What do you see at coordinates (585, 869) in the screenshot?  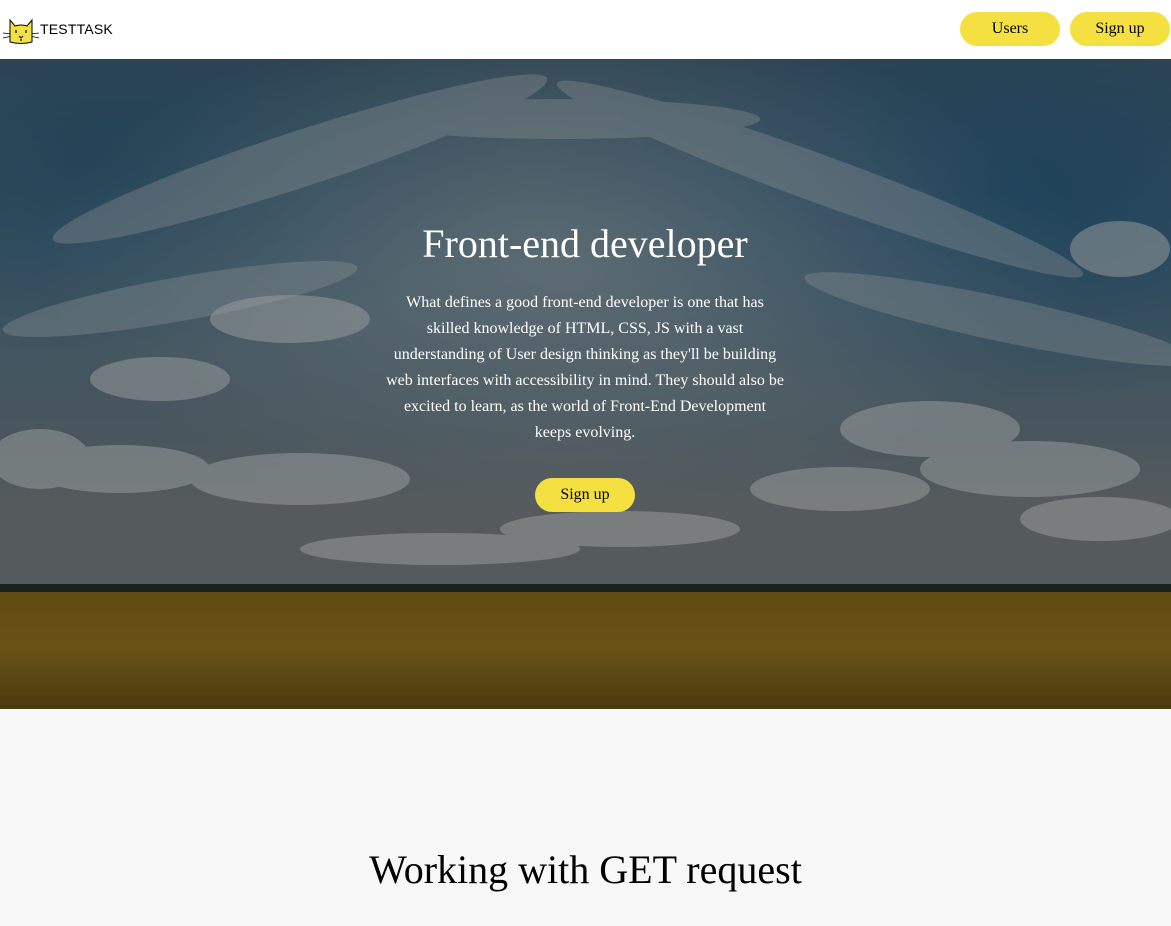 I see `section-title: Working with GET request` at bounding box center [585, 869].